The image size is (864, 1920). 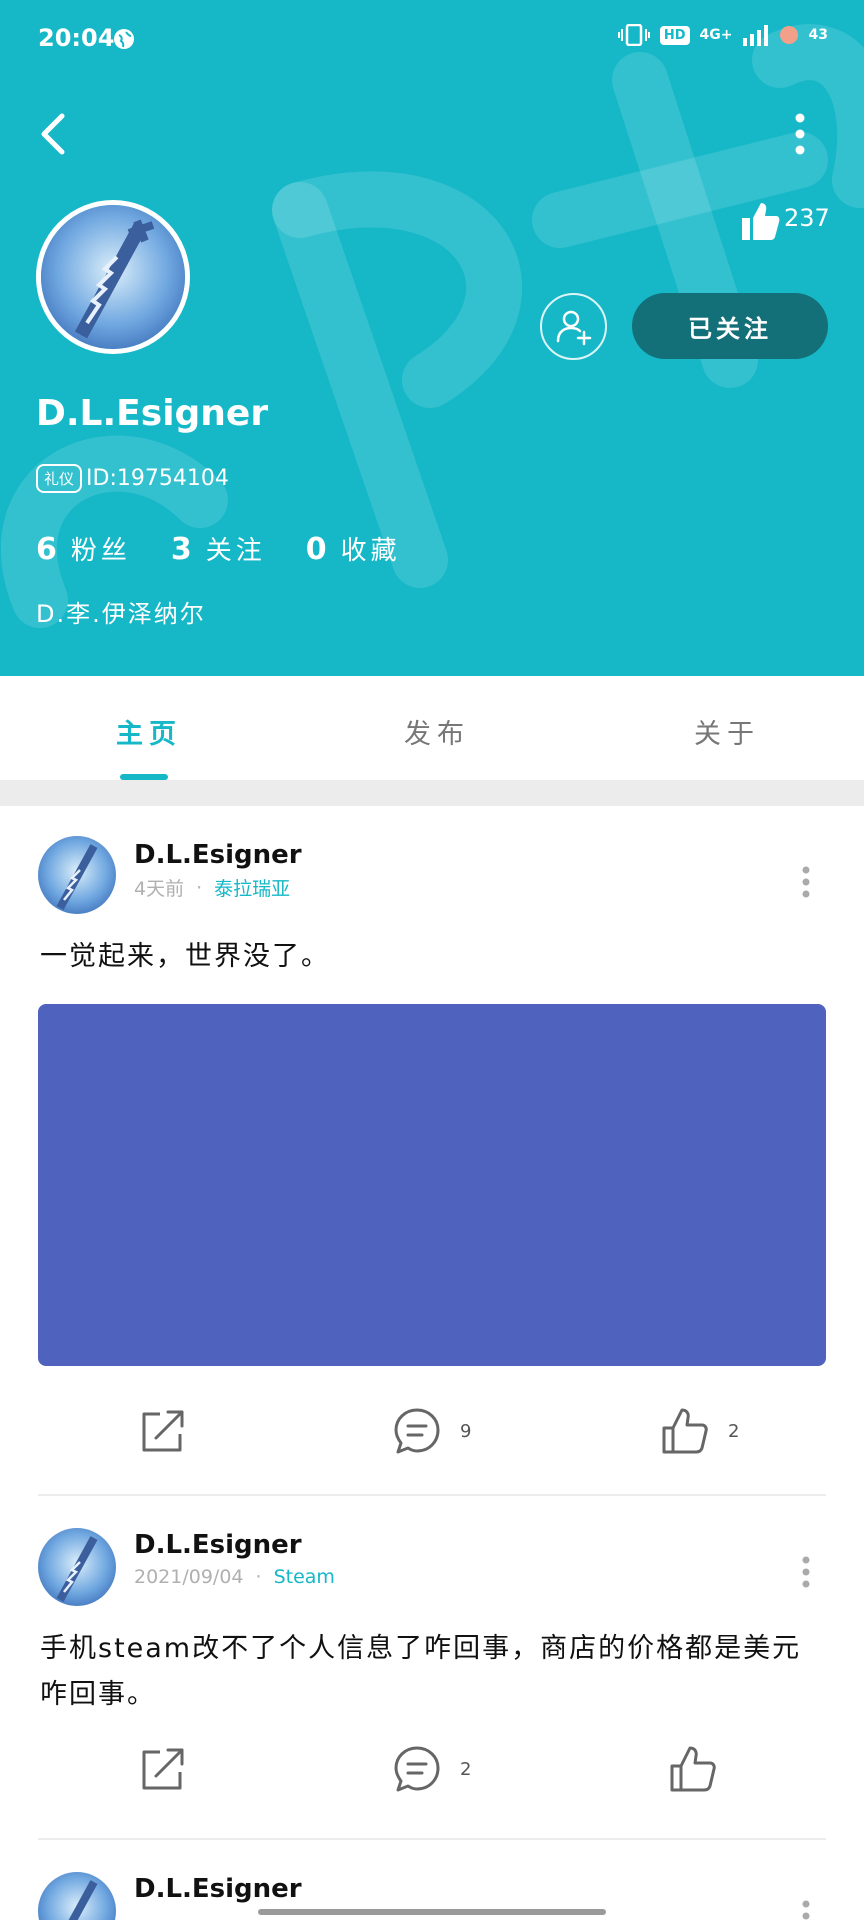 What do you see at coordinates (727, 731) in the screenshot?
I see `tab-about: 关于` at bounding box center [727, 731].